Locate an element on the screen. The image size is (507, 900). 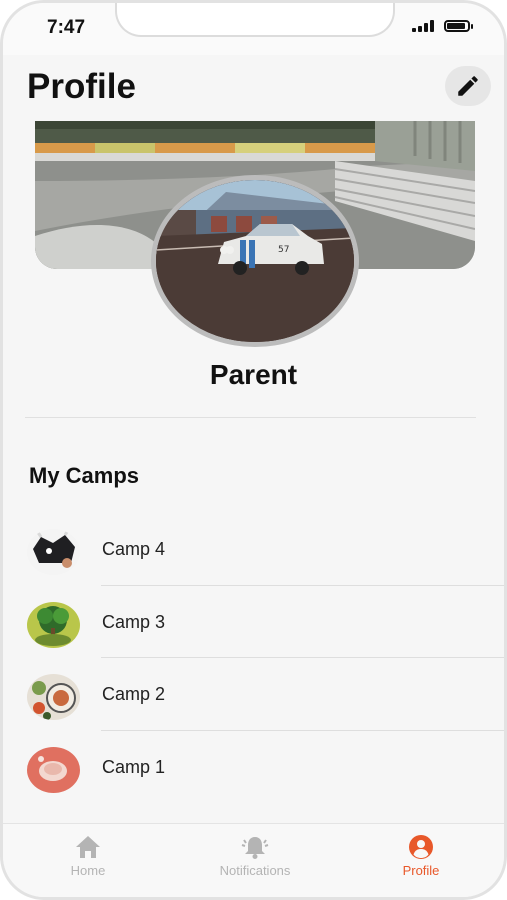
tab-bar: Home Notifications Profile is located at coordinates (253, 860).